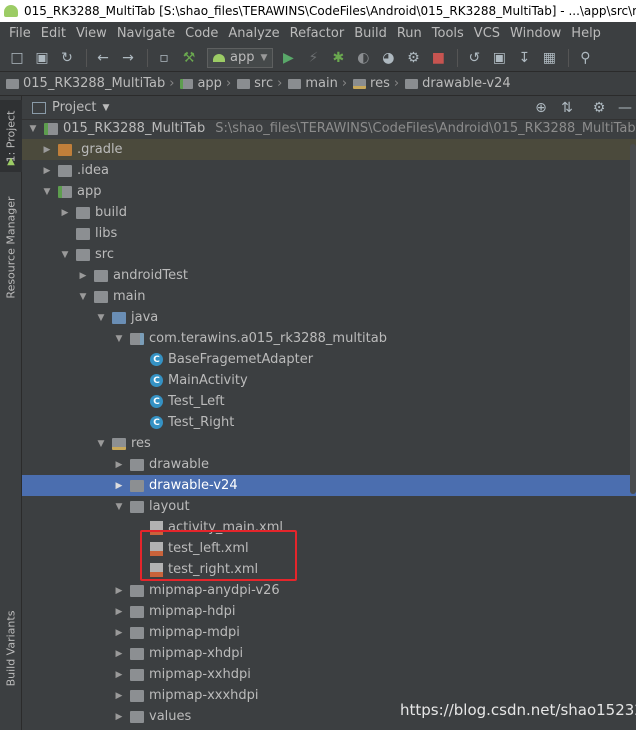 The height and width of the screenshot is (730, 636). I want to click on tree-row-mipmap-xxhdpi: ▶ mipmap-xxhdpi, so click(329, 674).